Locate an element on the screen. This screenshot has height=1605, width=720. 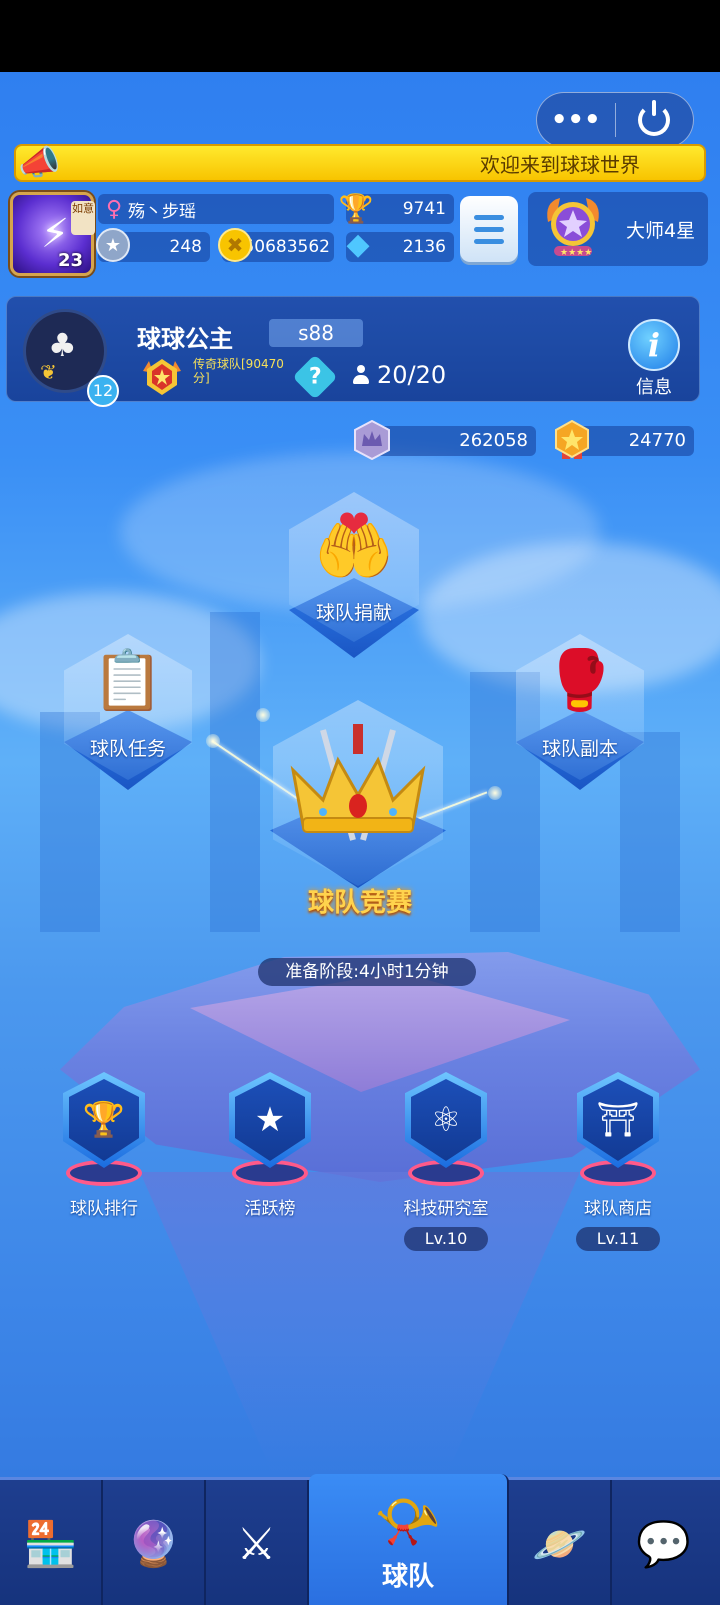
shield-frame: ⚛ is located at coordinates (446, 1120).